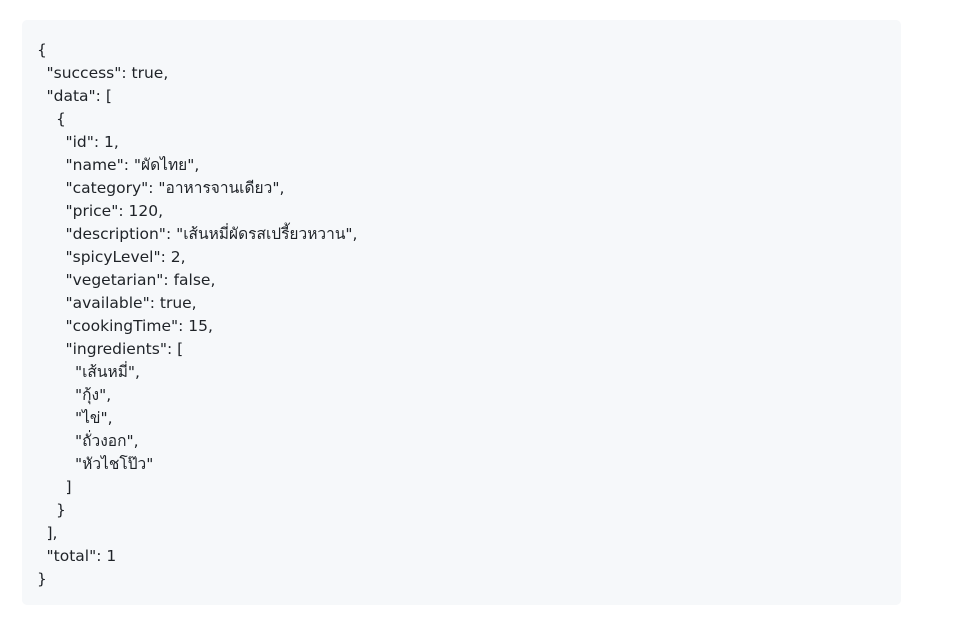  Describe the element at coordinates (81, 556) in the screenshot. I see `json-line: "total": 1` at that location.